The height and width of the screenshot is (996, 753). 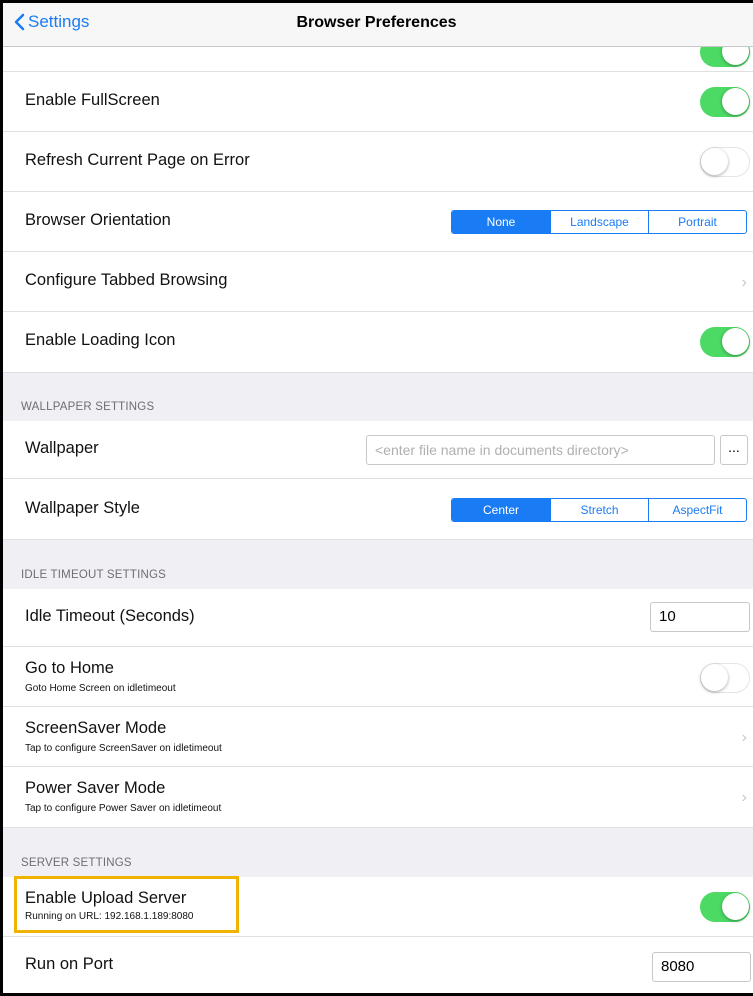 What do you see at coordinates (725, 678) in the screenshot?
I see `go-home-toggle` at bounding box center [725, 678].